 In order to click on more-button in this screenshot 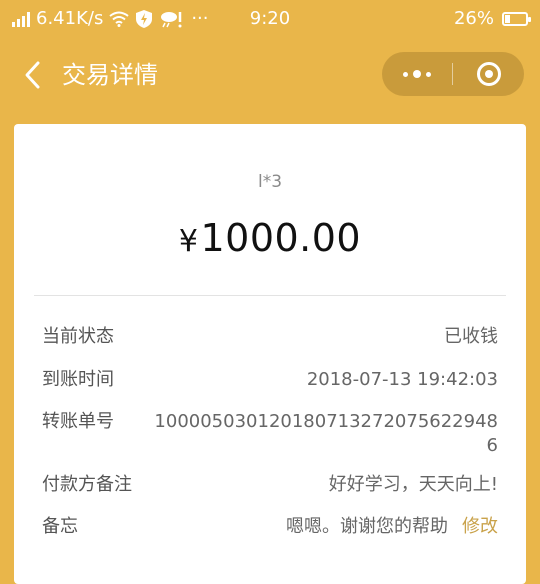, I will do `click(417, 74)`.